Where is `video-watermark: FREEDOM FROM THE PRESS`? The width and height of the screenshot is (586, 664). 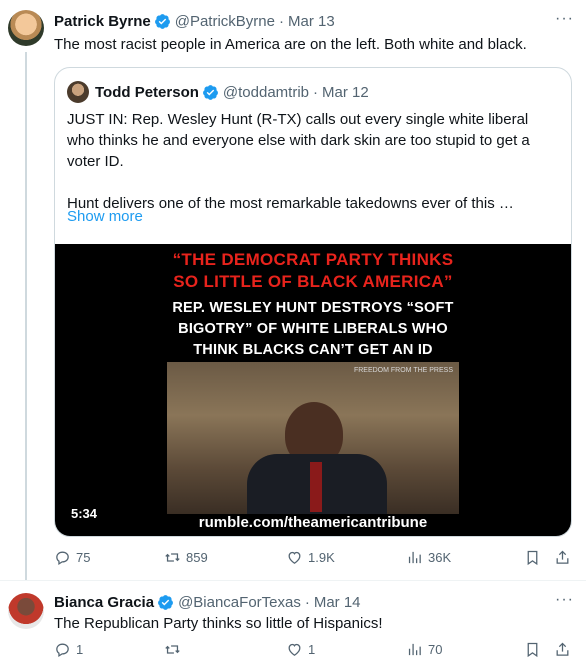 video-watermark: FREEDOM FROM THE PRESS is located at coordinates (403, 370).